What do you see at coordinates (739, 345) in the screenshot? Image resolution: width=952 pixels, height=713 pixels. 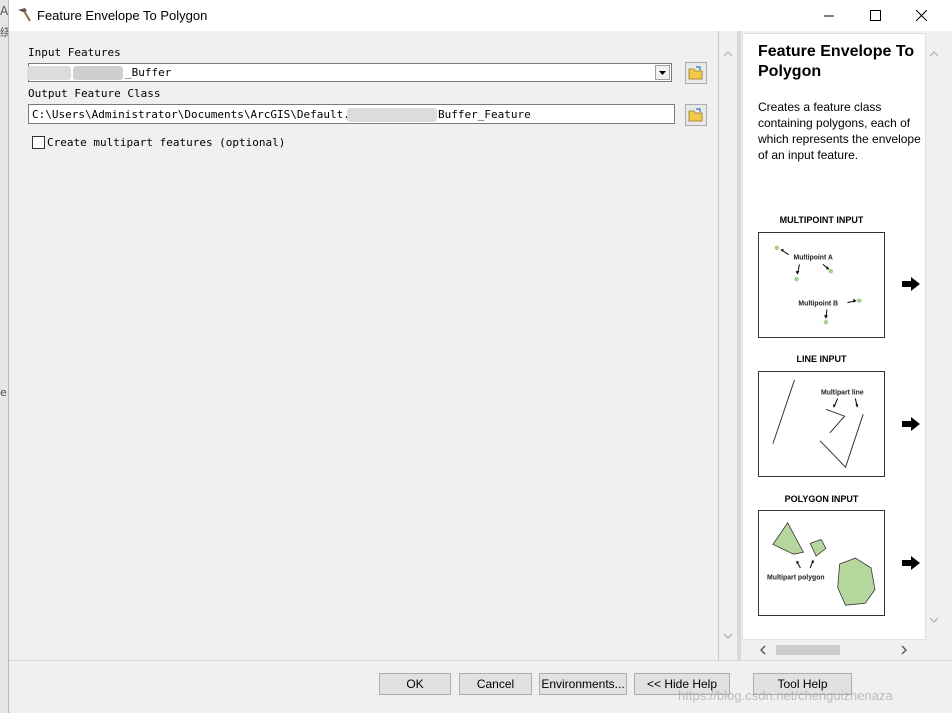 I see `help-splitter` at bounding box center [739, 345].